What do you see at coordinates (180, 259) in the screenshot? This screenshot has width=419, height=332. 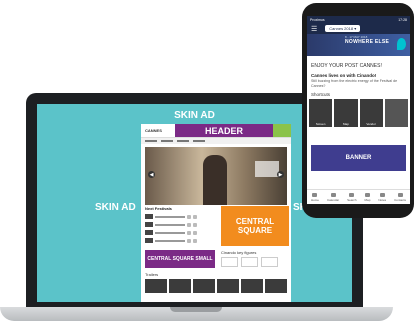 I see `central-square-small-ad: CENTRAL SQUARE SMALL` at bounding box center [180, 259].